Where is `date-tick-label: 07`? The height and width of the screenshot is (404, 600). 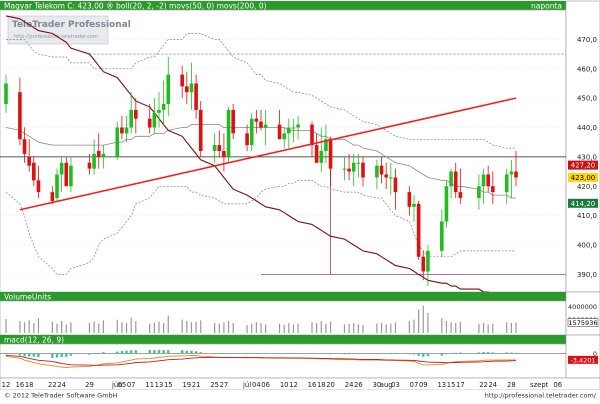 date-tick-label: 07 is located at coordinates (131, 385).